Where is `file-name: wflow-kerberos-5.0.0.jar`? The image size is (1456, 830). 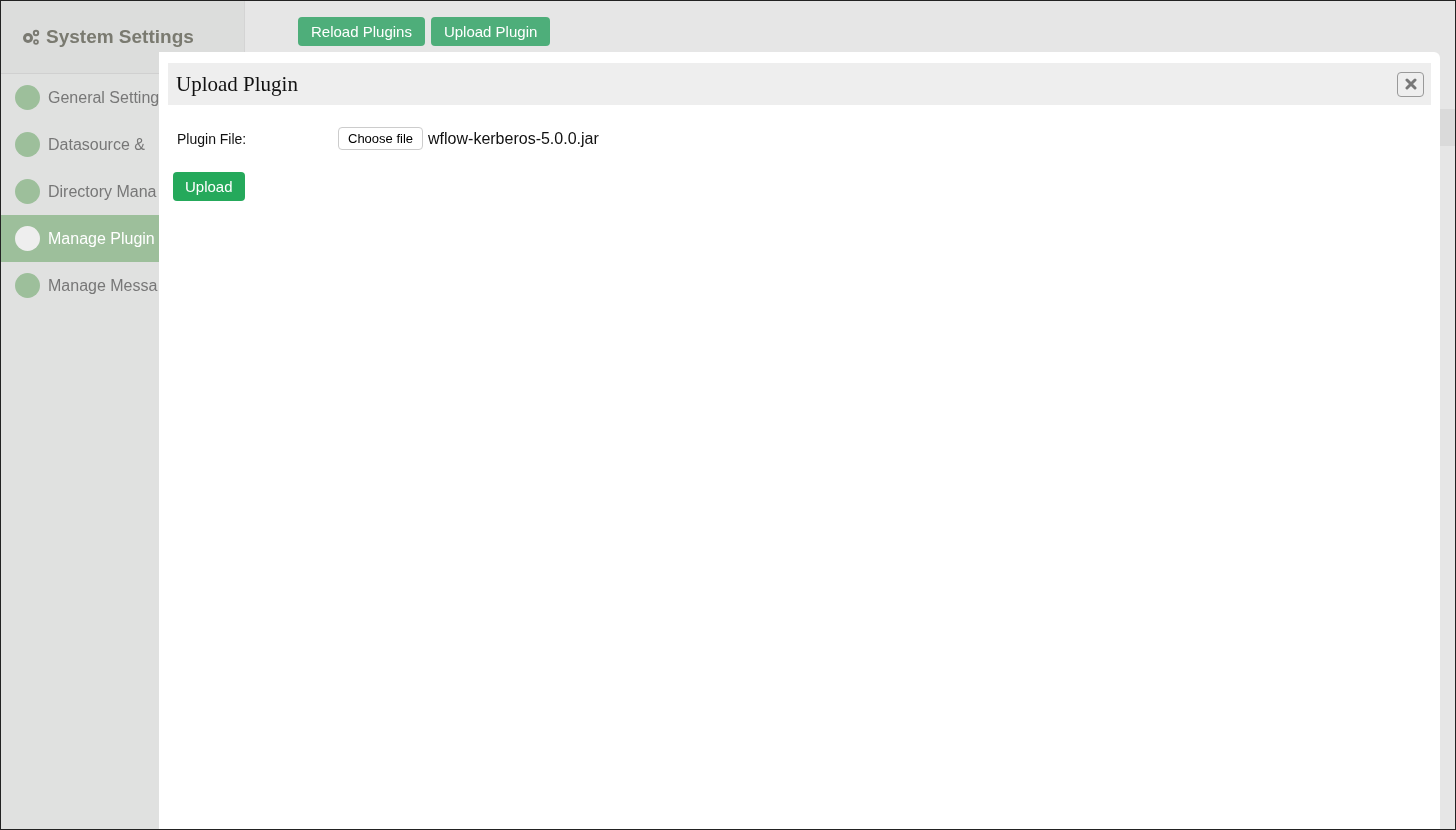
file-name: wflow-kerberos-5.0.0.jar is located at coordinates (513, 138).